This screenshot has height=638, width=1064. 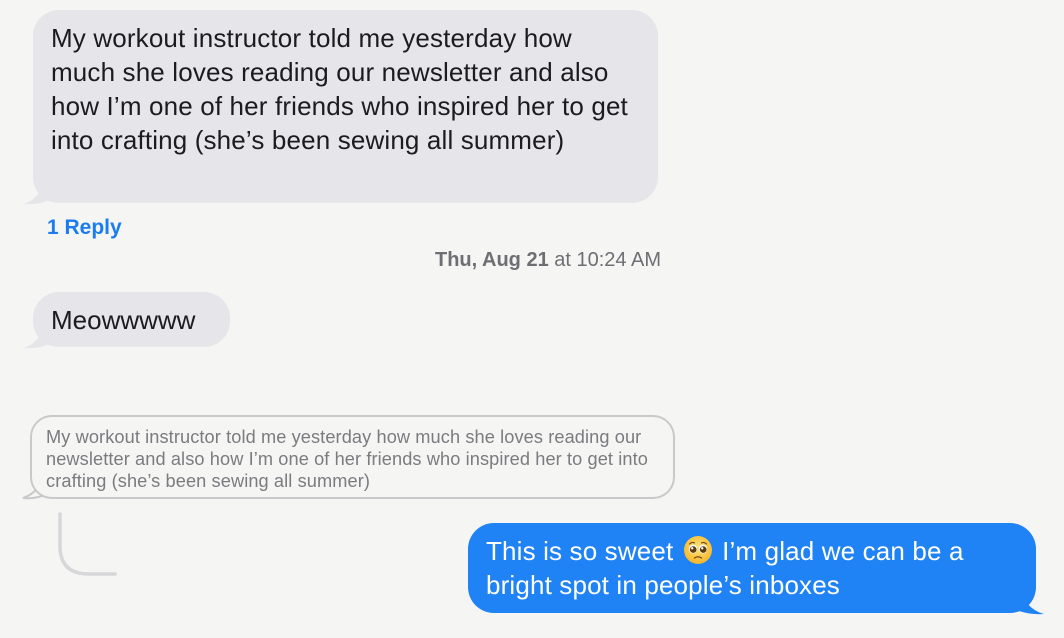 What do you see at coordinates (607, 260) in the screenshot?
I see `timestamp-time: at 10:24 AM` at bounding box center [607, 260].